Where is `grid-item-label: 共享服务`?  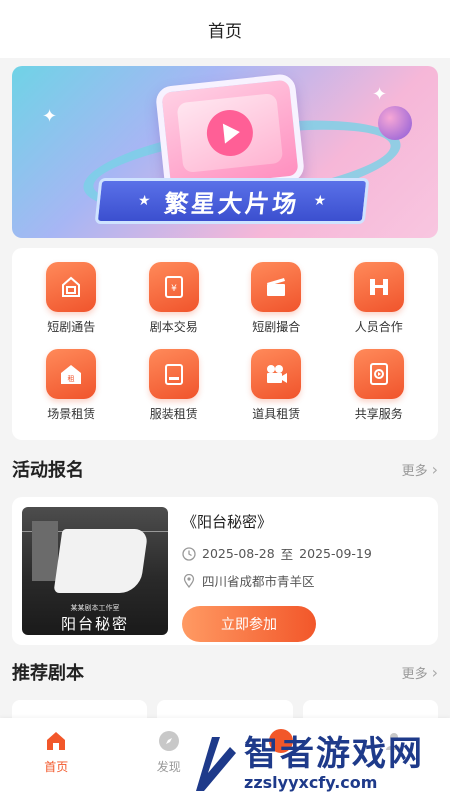
grid-item-label: 共享服务 is located at coordinates (378, 414).